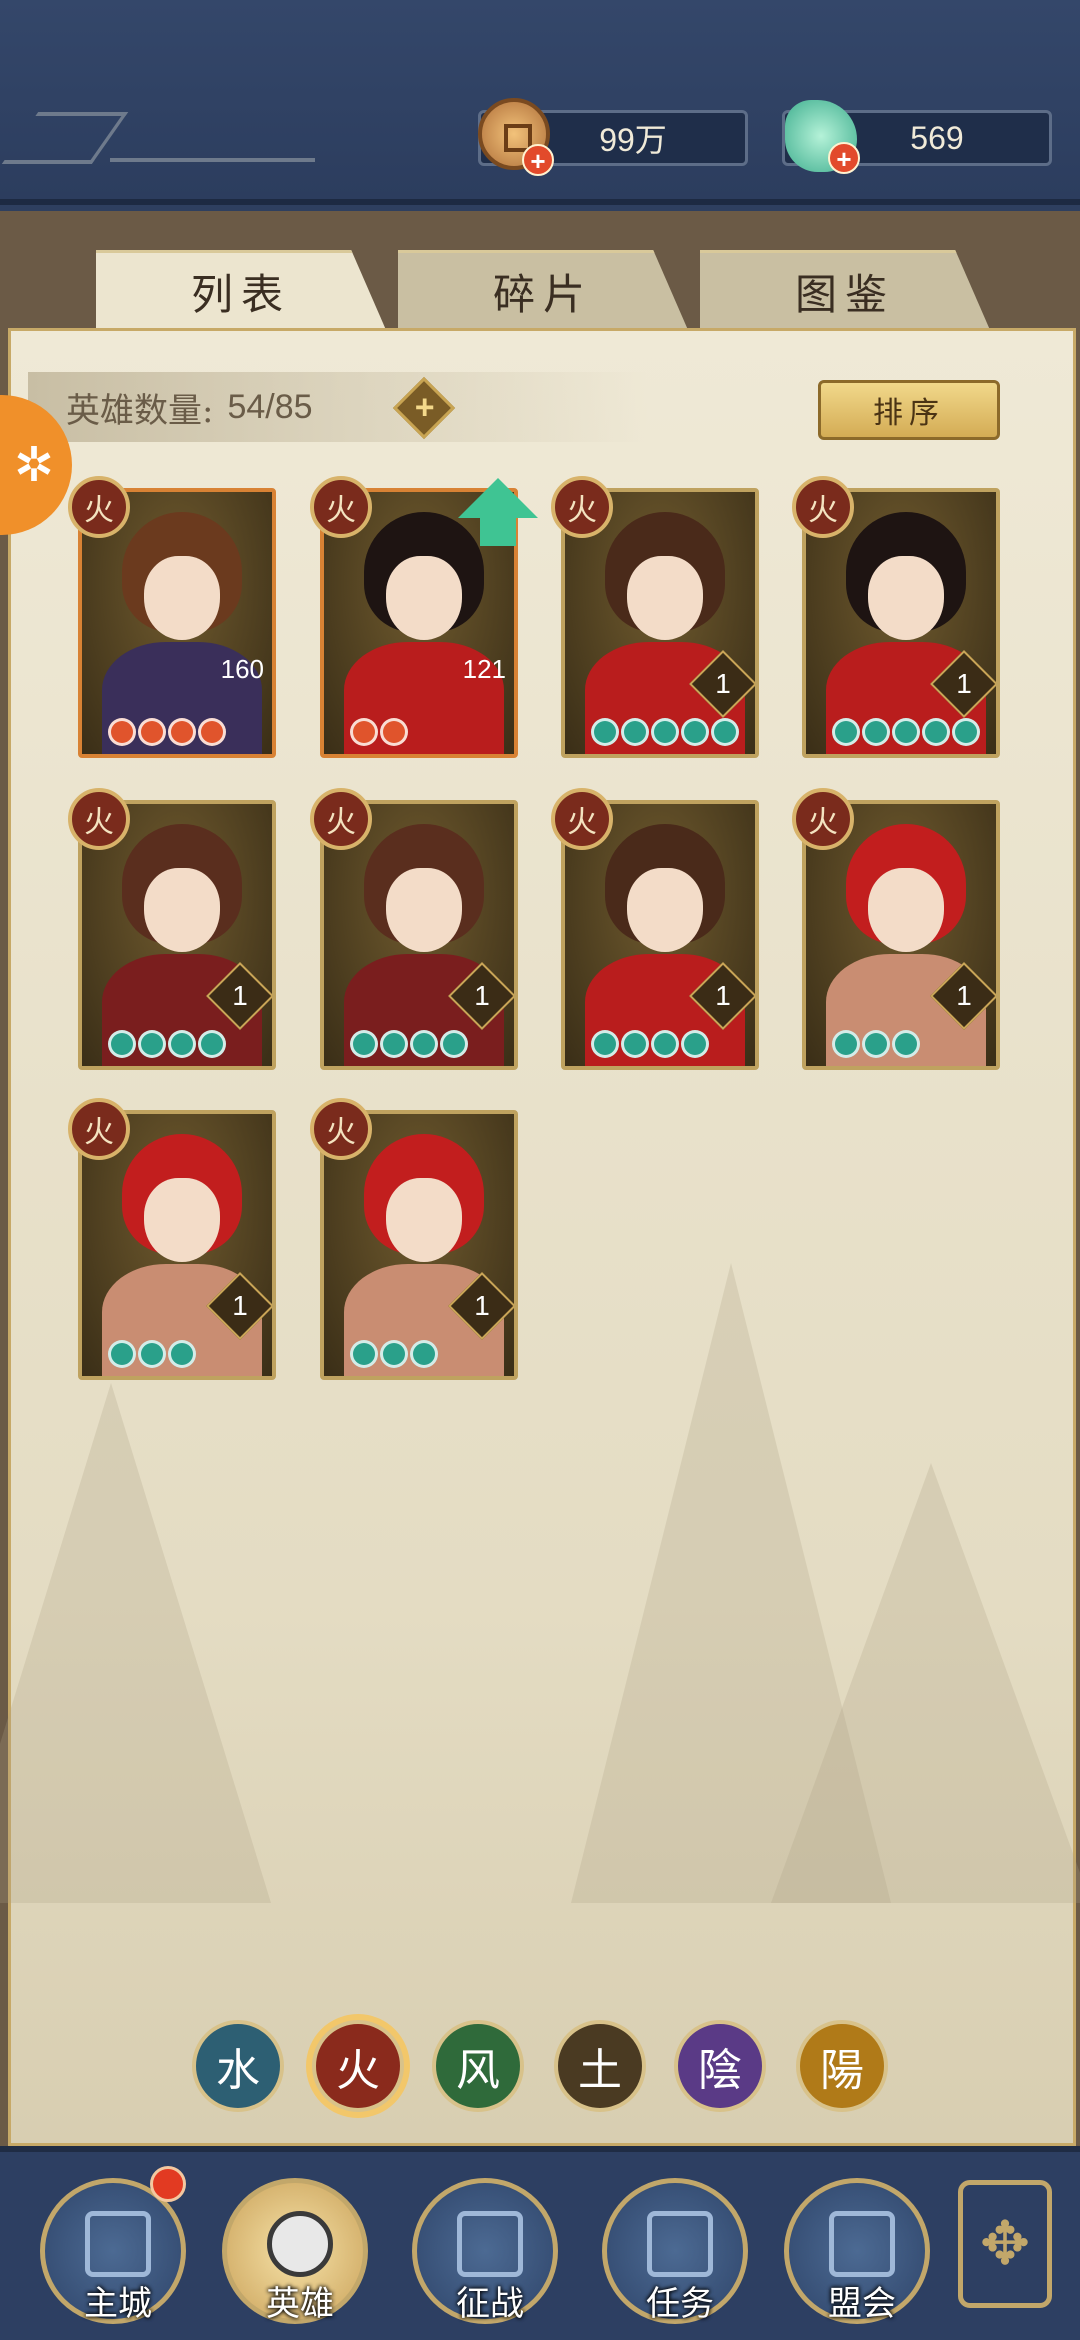  Describe the element at coordinates (857, 2251) in the screenshot. I see `nav-guild: 盟会` at that location.